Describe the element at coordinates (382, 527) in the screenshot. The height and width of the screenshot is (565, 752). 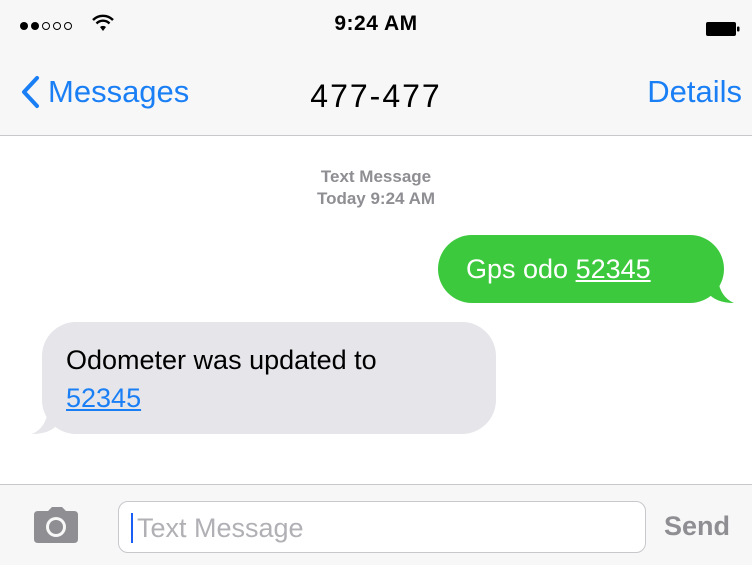
I see `message-input: Text Message` at that location.